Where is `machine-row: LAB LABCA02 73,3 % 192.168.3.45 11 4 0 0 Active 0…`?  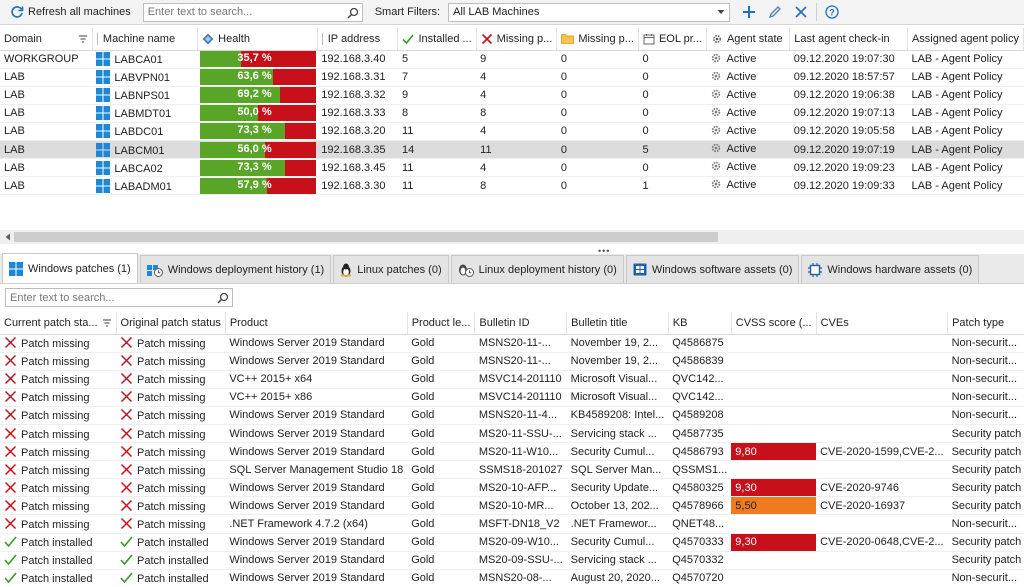
machine-row: LAB LABCA02 73,3 % 192.168.3.45 11 4 0 0 Active 0… is located at coordinates (512, 168).